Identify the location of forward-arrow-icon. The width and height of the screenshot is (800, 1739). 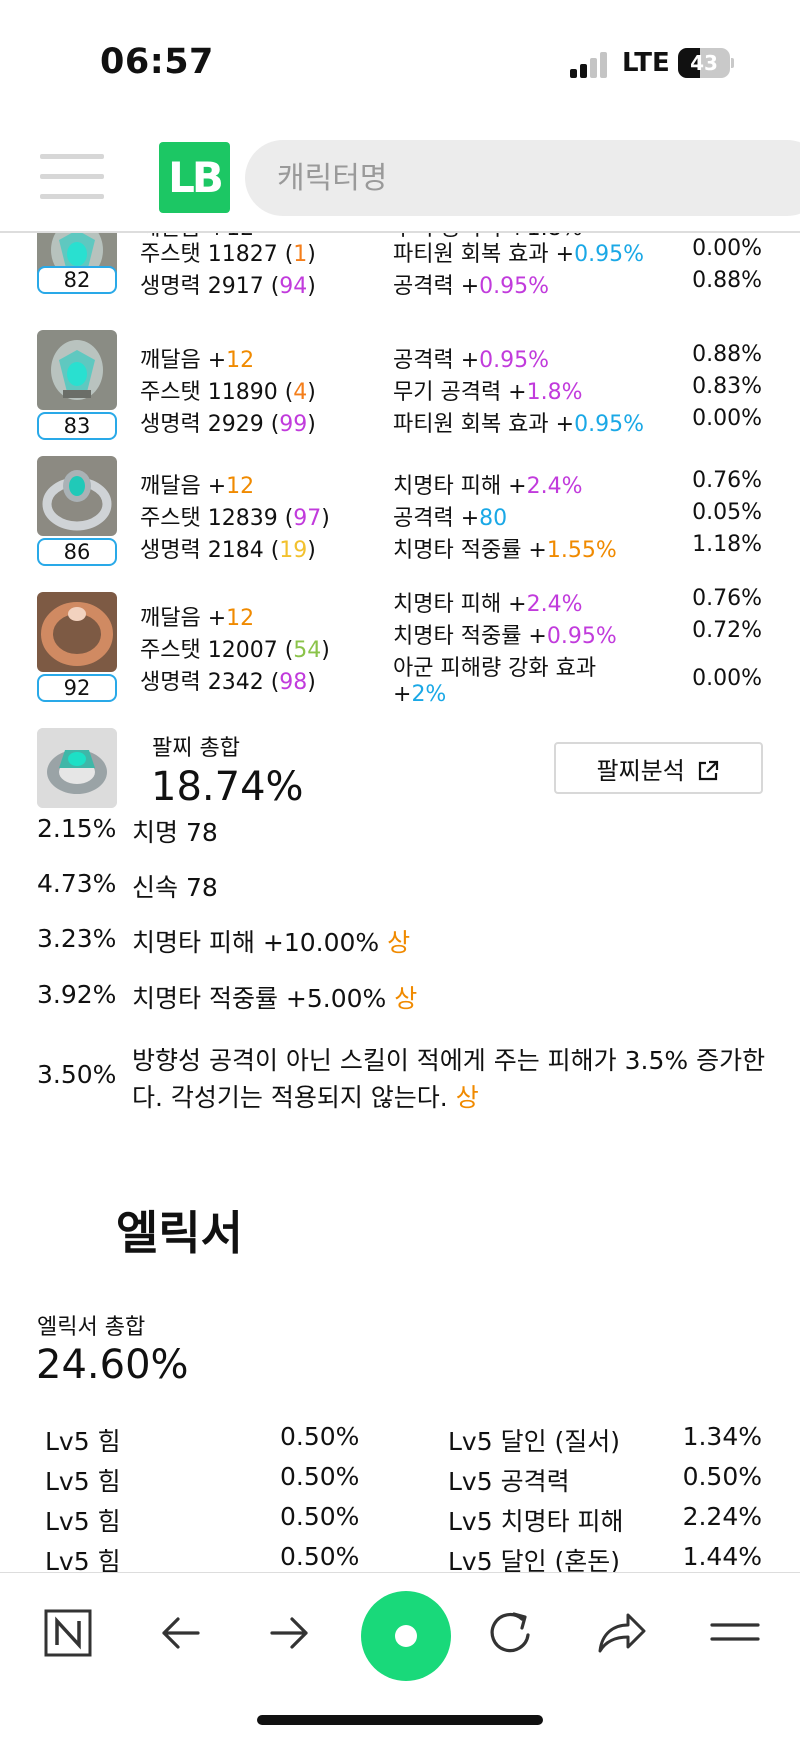
(291, 1632).